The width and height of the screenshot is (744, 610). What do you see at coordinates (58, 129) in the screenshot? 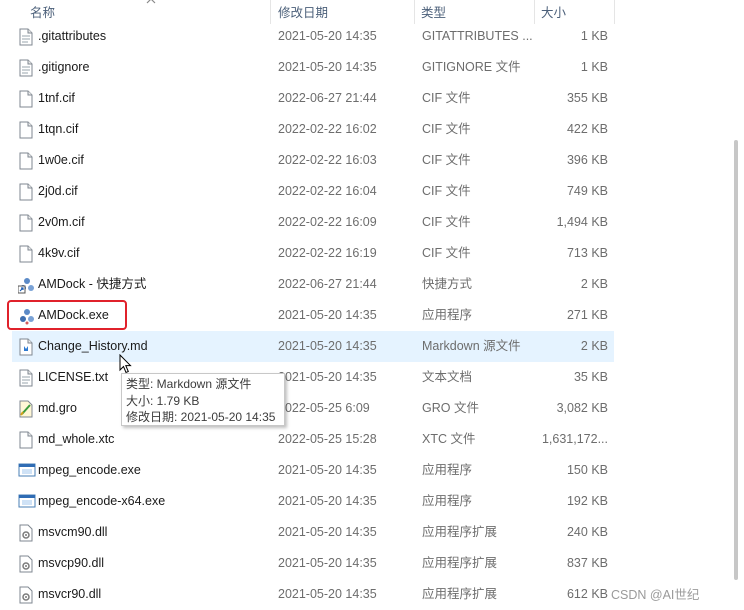
I see `file-name: 1tqn.cif` at bounding box center [58, 129].